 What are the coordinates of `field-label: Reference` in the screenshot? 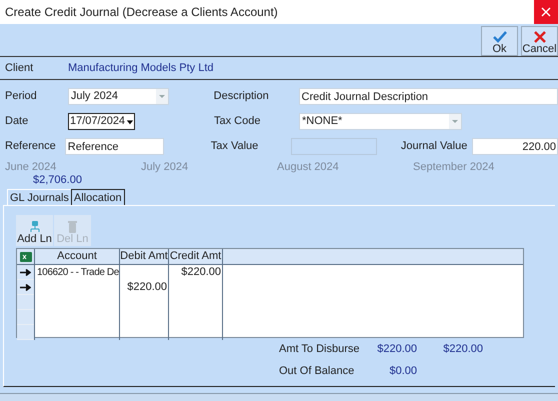 It's located at (31, 146).